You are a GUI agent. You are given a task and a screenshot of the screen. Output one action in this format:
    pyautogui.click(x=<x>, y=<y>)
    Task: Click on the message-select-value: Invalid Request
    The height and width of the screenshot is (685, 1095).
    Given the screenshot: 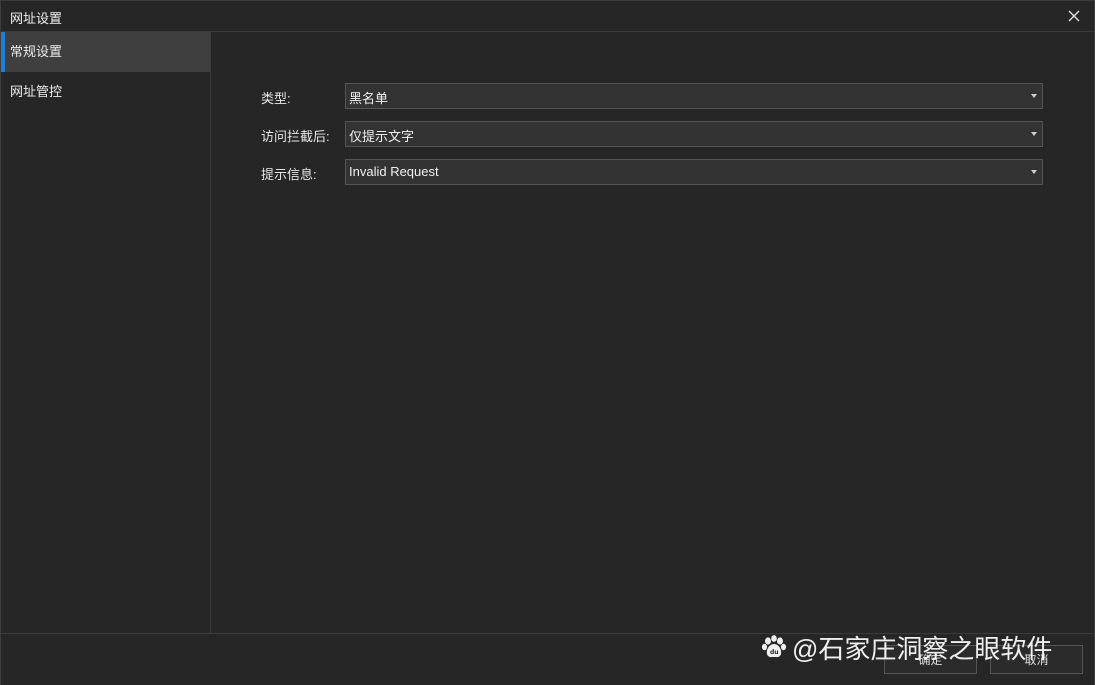 What is the action you would take?
    pyautogui.click(x=394, y=171)
    